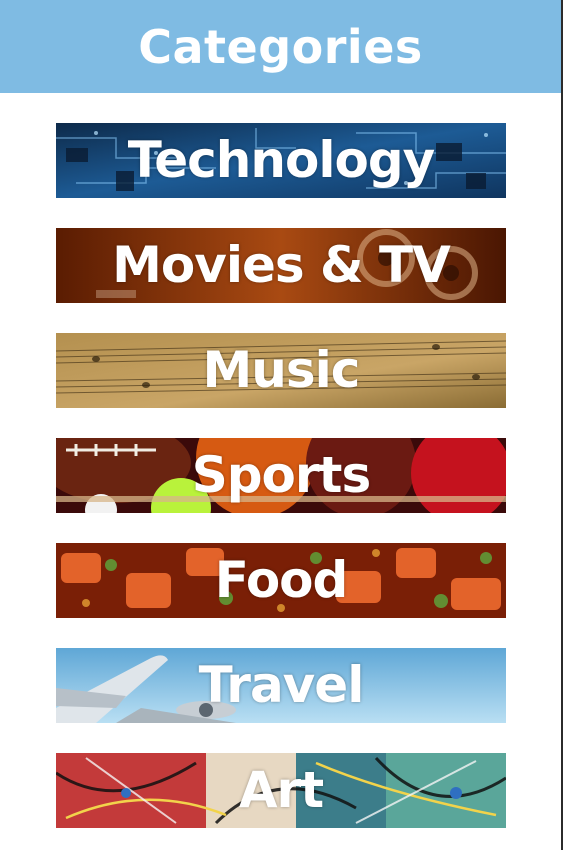 This screenshot has height=850, width=563. I want to click on category-label: Music, so click(281, 370).